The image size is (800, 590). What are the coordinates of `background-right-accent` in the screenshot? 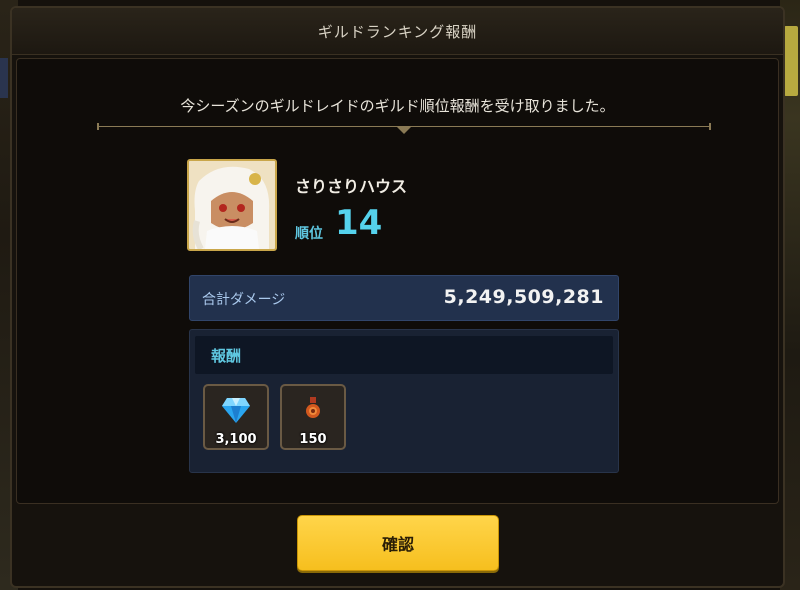 It's located at (791, 61).